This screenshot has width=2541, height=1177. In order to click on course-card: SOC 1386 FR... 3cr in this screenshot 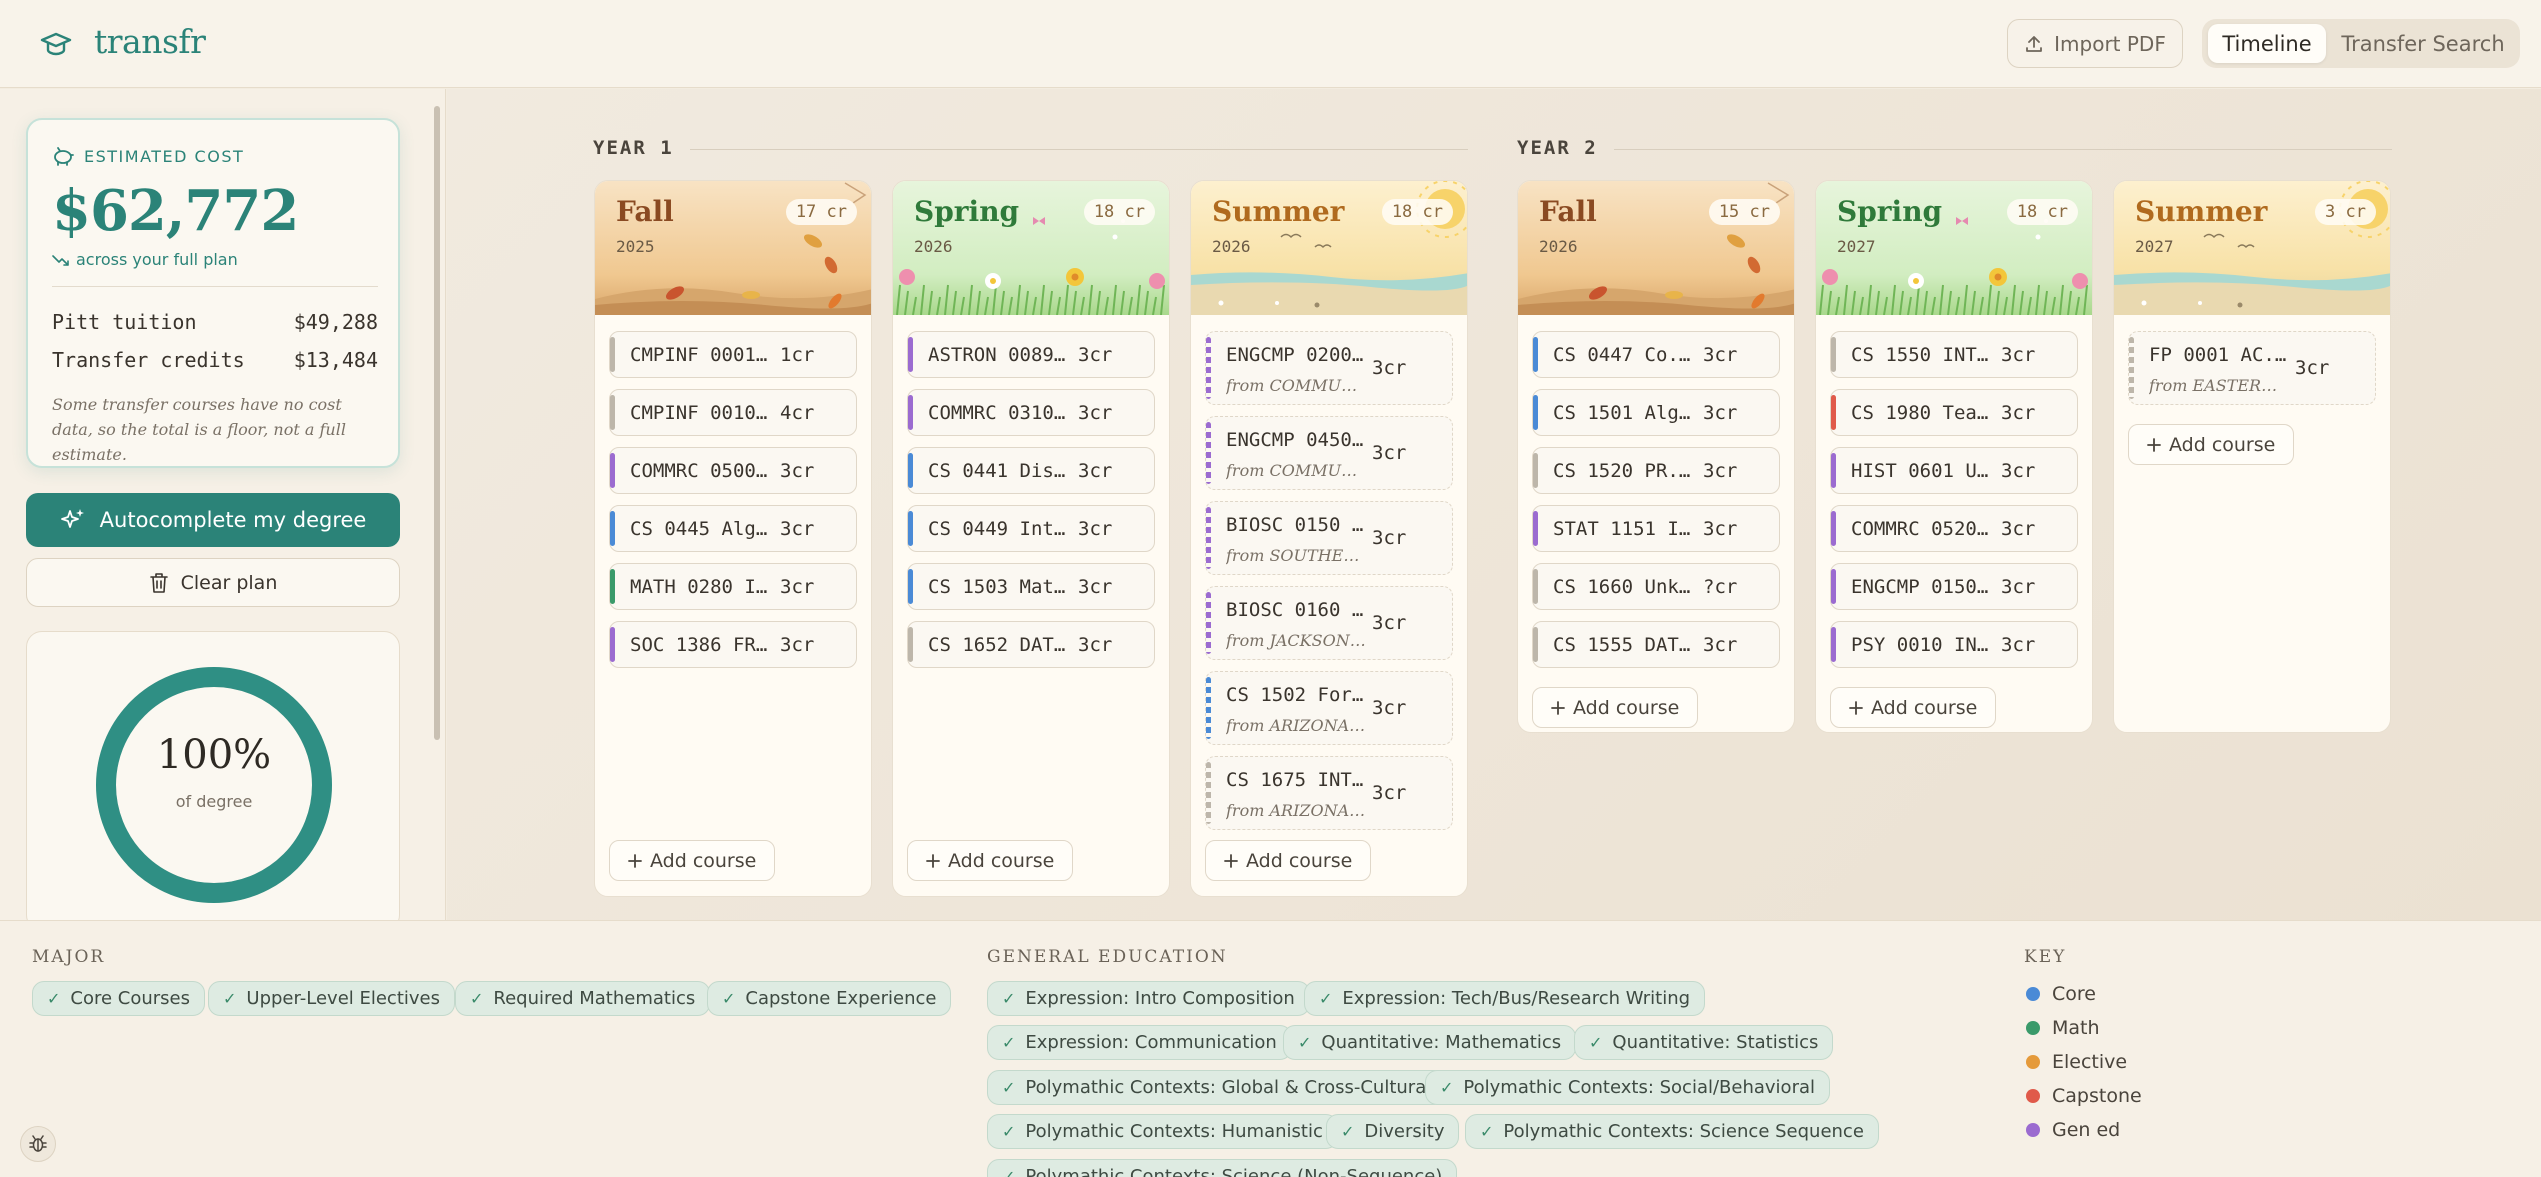, I will do `click(733, 644)`.